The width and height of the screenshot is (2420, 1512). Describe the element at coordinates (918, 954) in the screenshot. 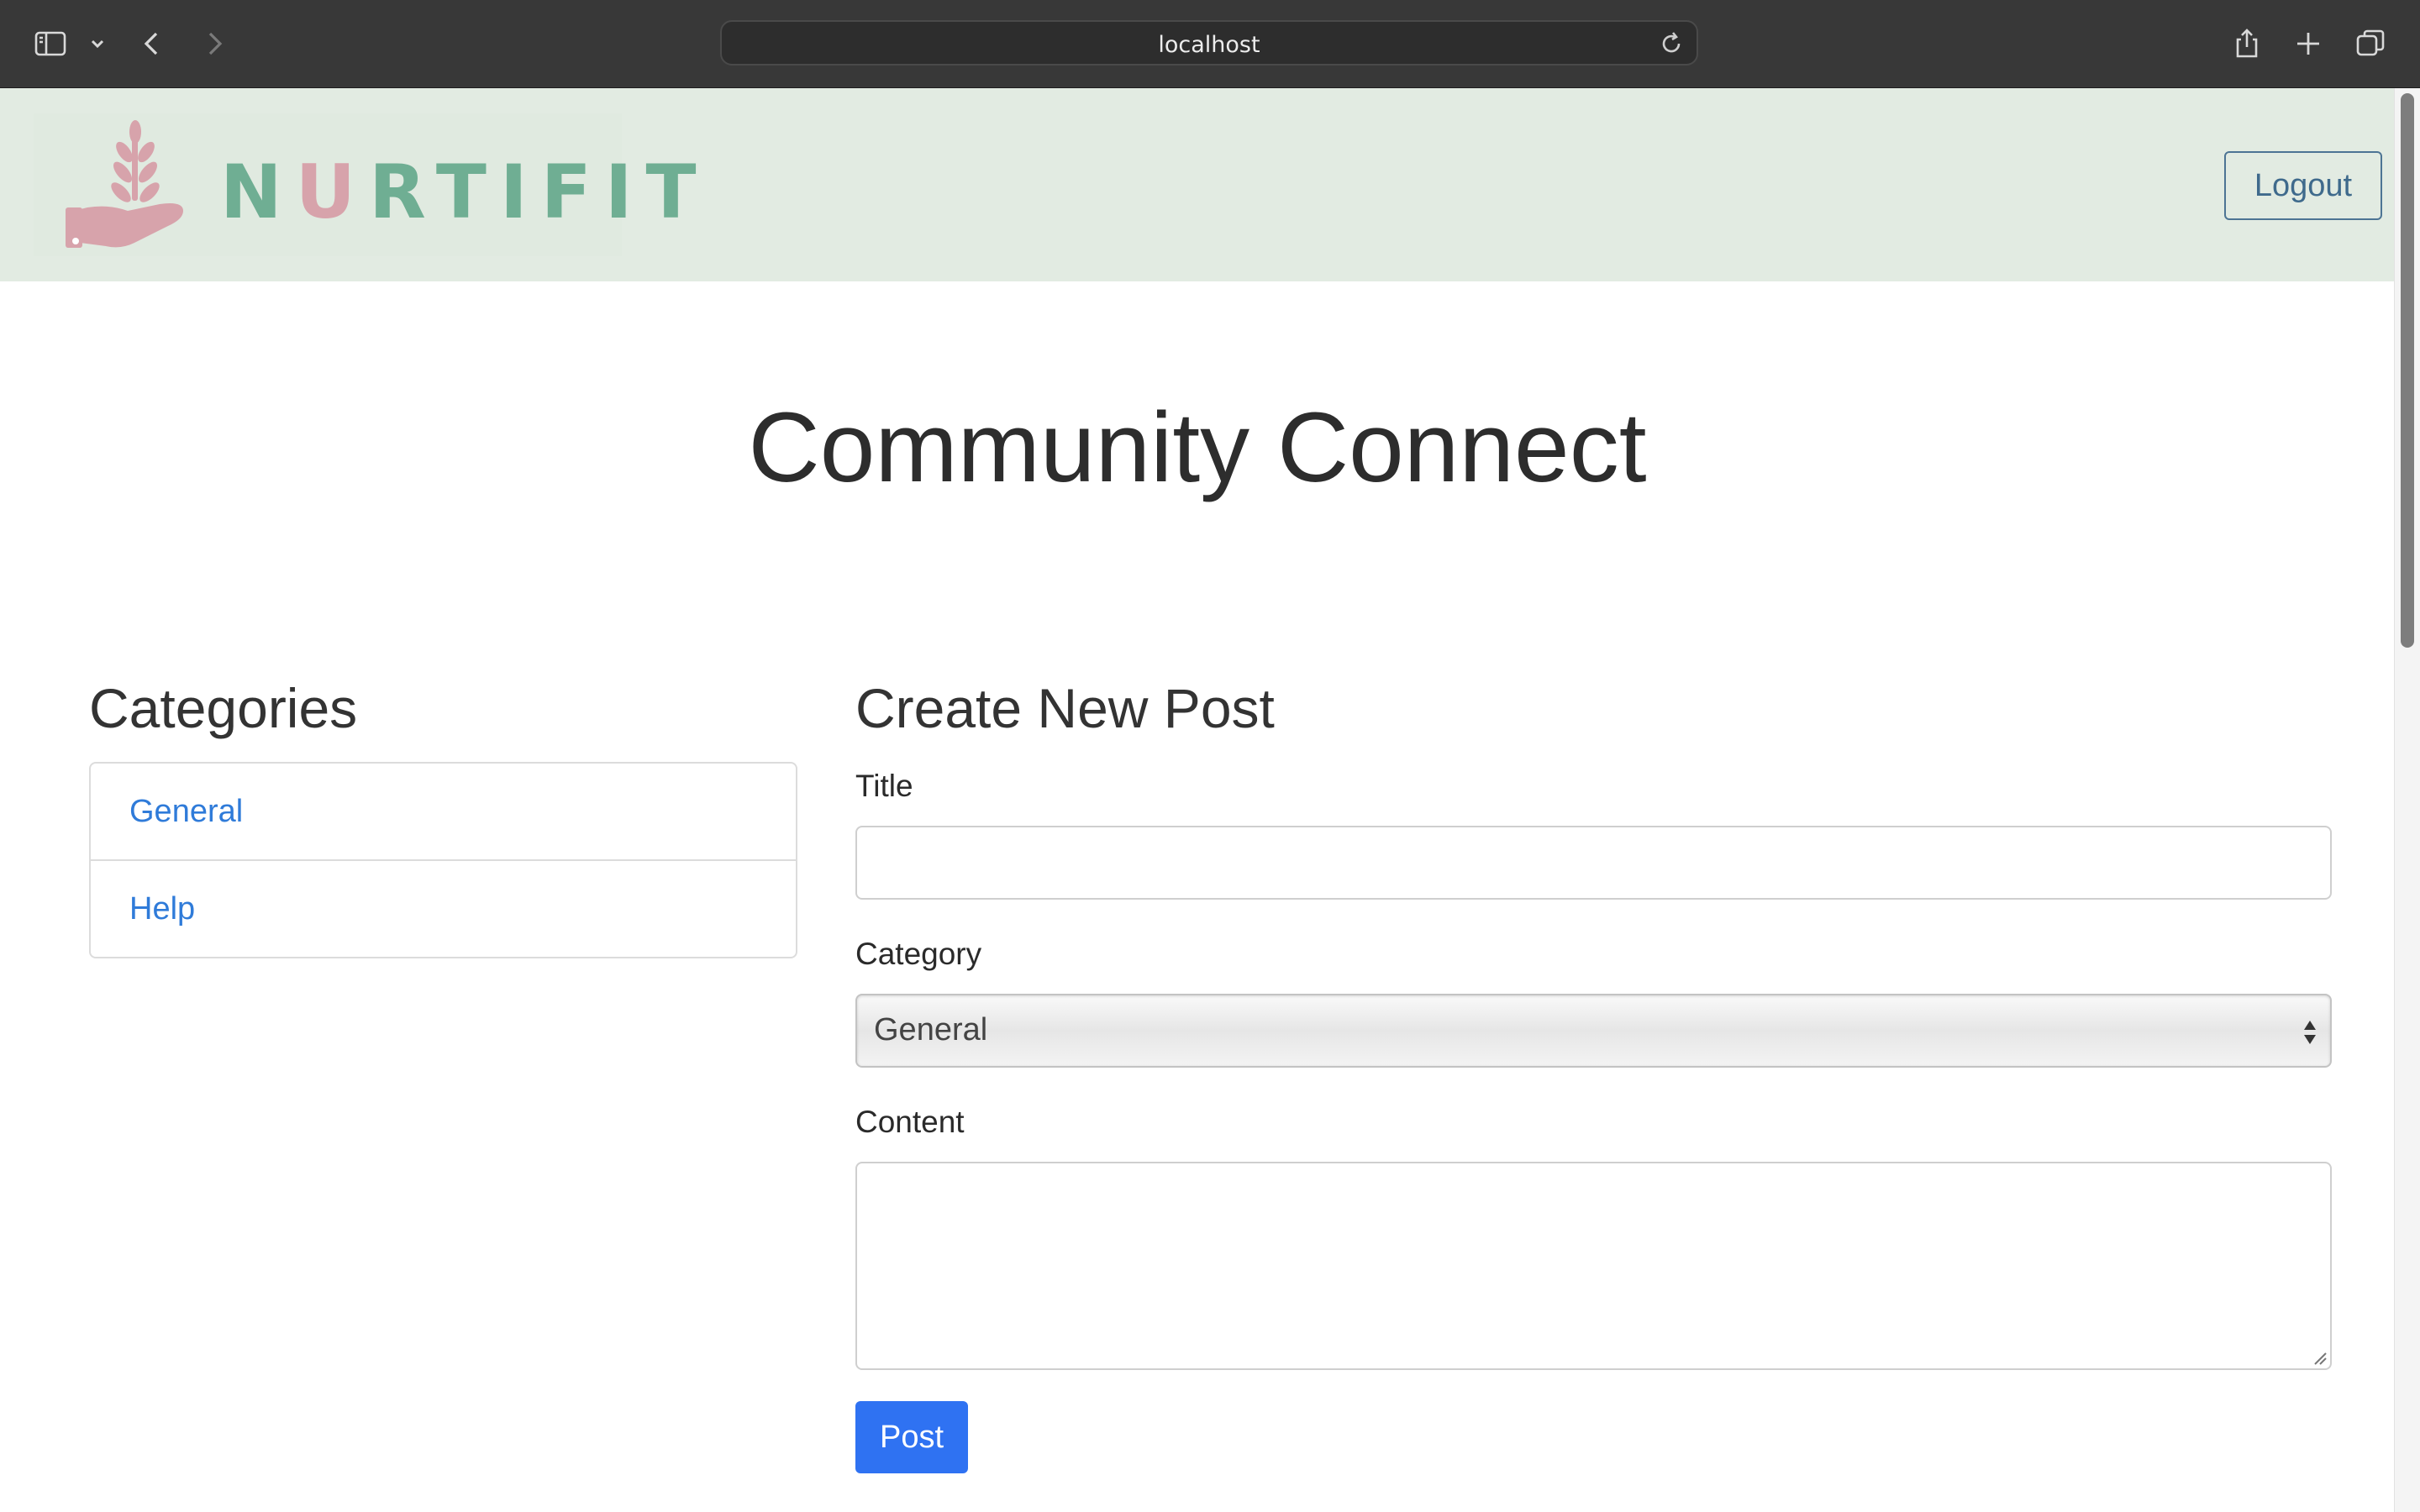

I see `category-label: Category` at that location.